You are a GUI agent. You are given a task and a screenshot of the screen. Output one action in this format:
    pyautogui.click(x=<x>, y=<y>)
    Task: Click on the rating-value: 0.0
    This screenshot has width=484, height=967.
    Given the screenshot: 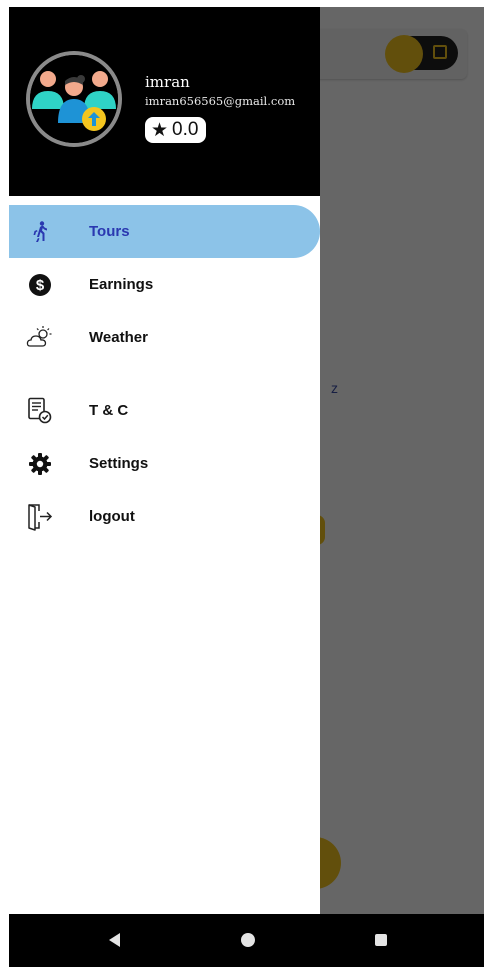 What is the action you would take?
    pyautogui.click(x=185, y=129)
    